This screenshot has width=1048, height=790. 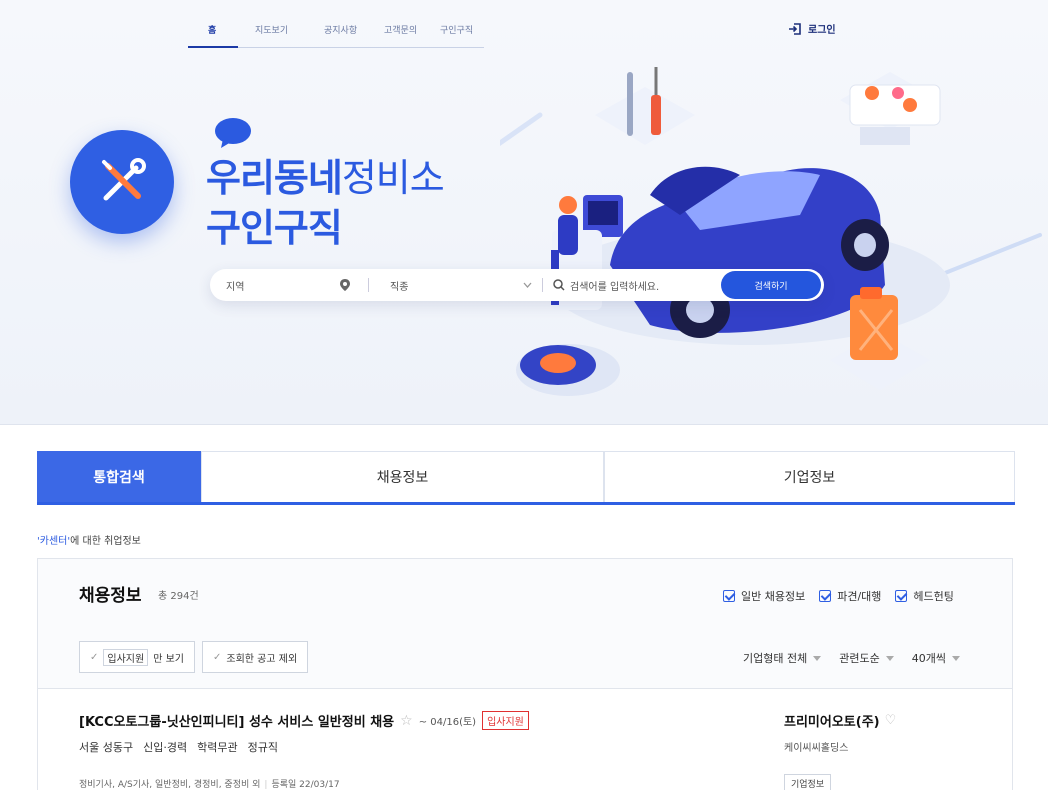 I want to click on filter-exclude-viewed: ✓ 조회한 공고 제외, so click(x=255, y=657).